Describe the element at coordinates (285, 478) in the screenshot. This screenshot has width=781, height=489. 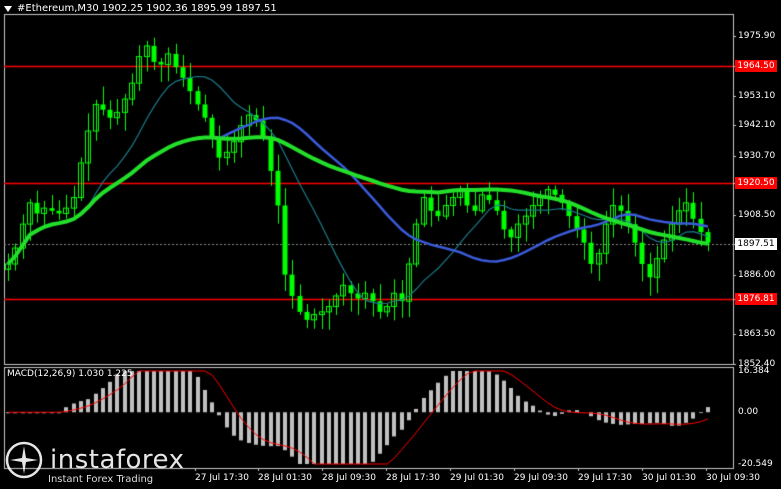
I see `time-tick-label: 28 Jul 01:30` at that location.